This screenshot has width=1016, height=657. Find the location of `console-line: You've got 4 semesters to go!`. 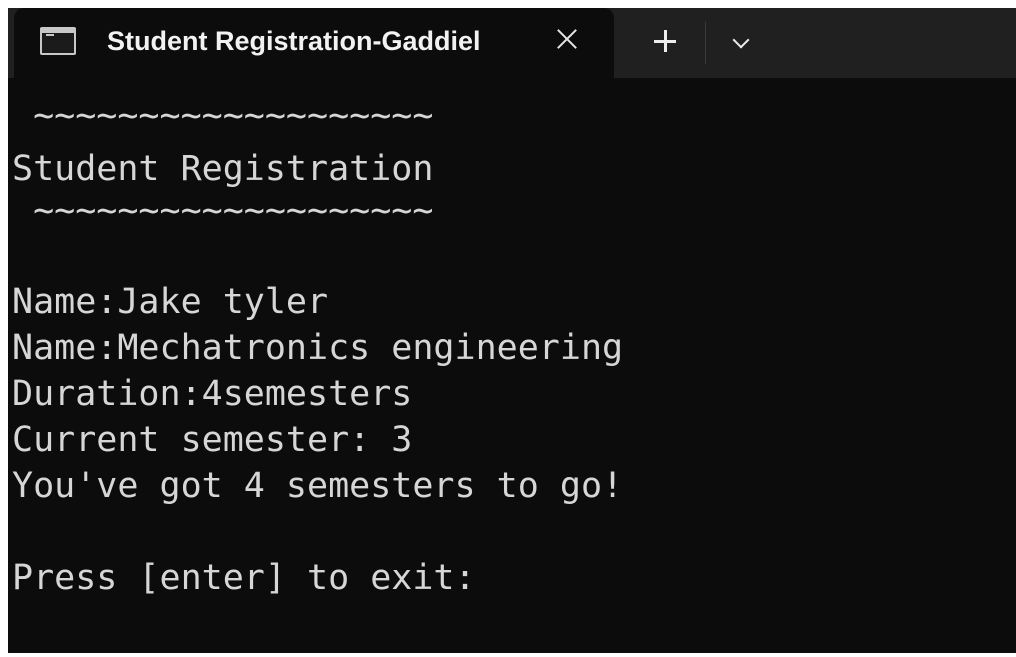

console-line: You've got 4 semesters to go! is located at coordinates (318, 486).